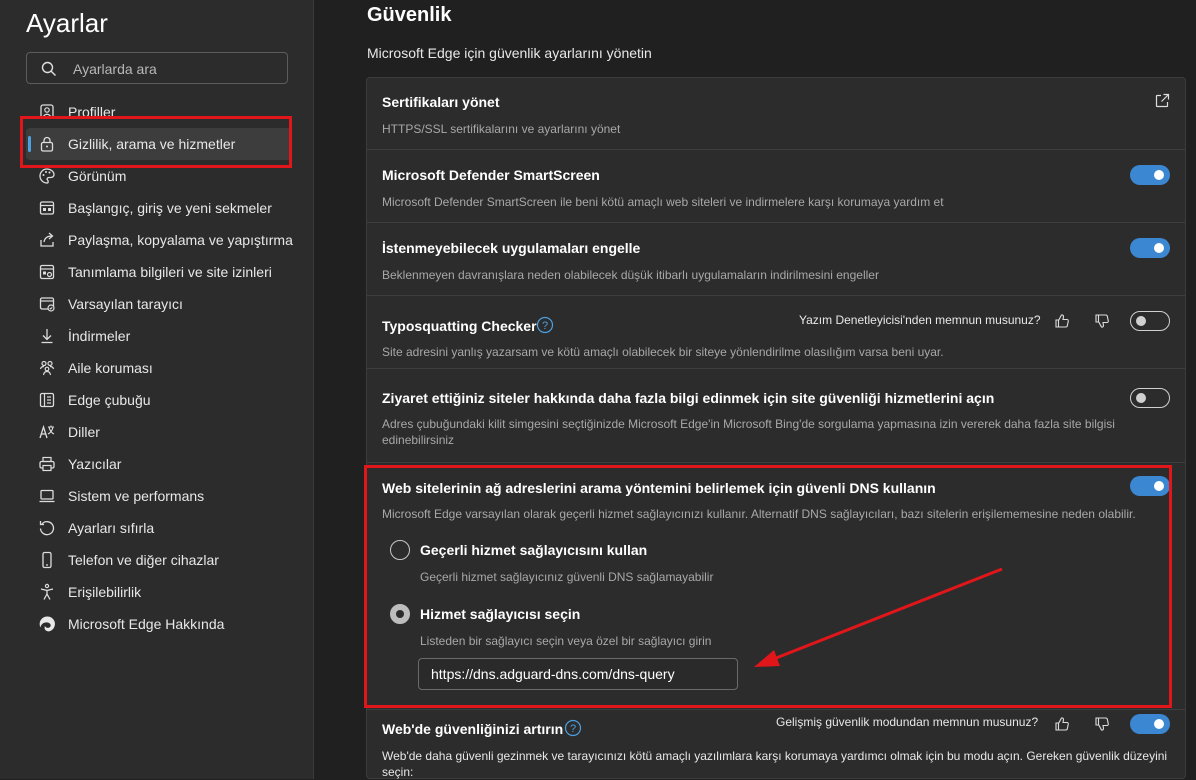  What do you see at coordinates (159, 368) in the screenshot?
I see `sidebar-item-family: Aile koruması` at bounding box center [159, 368].